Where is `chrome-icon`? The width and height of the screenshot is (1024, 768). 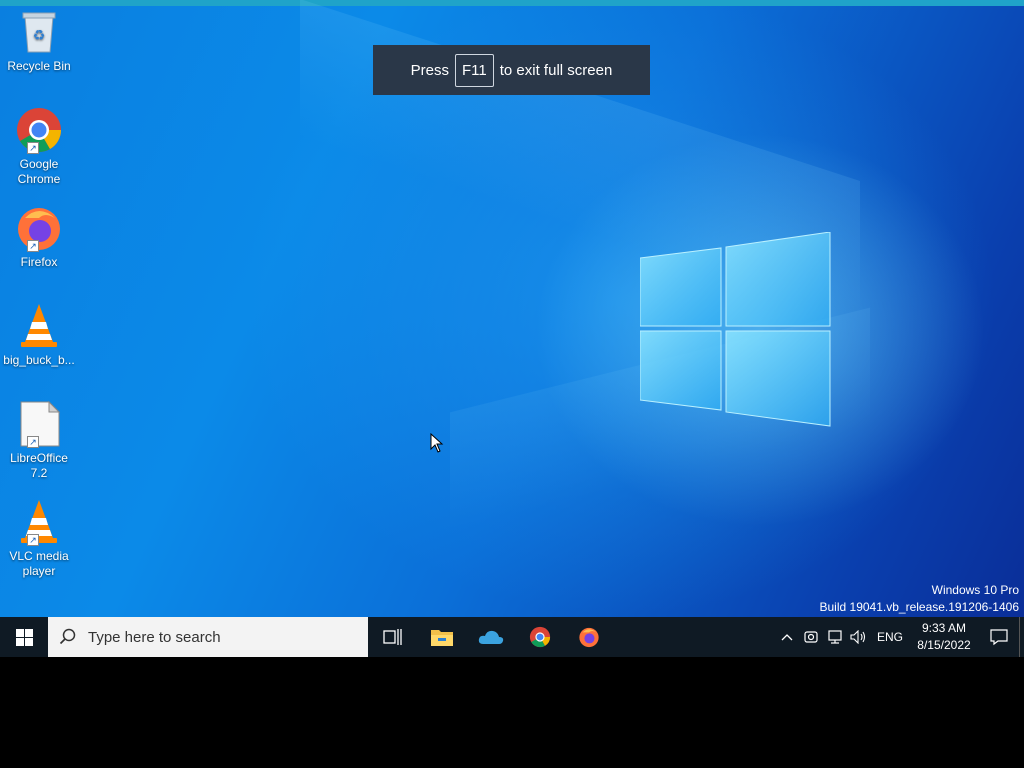 chrome-icon is located at coordinates (539, 637).